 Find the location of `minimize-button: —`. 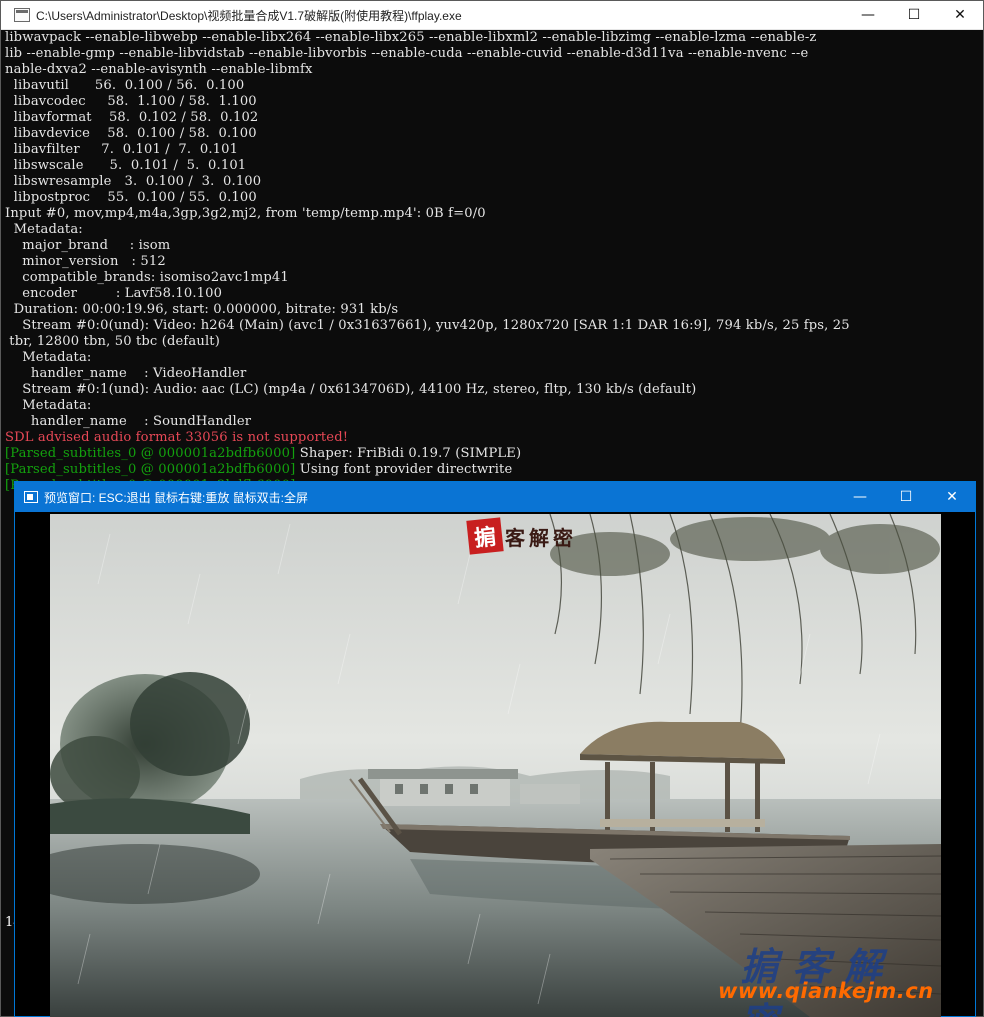

minimize-button: — is located at coordinates (868, 15).